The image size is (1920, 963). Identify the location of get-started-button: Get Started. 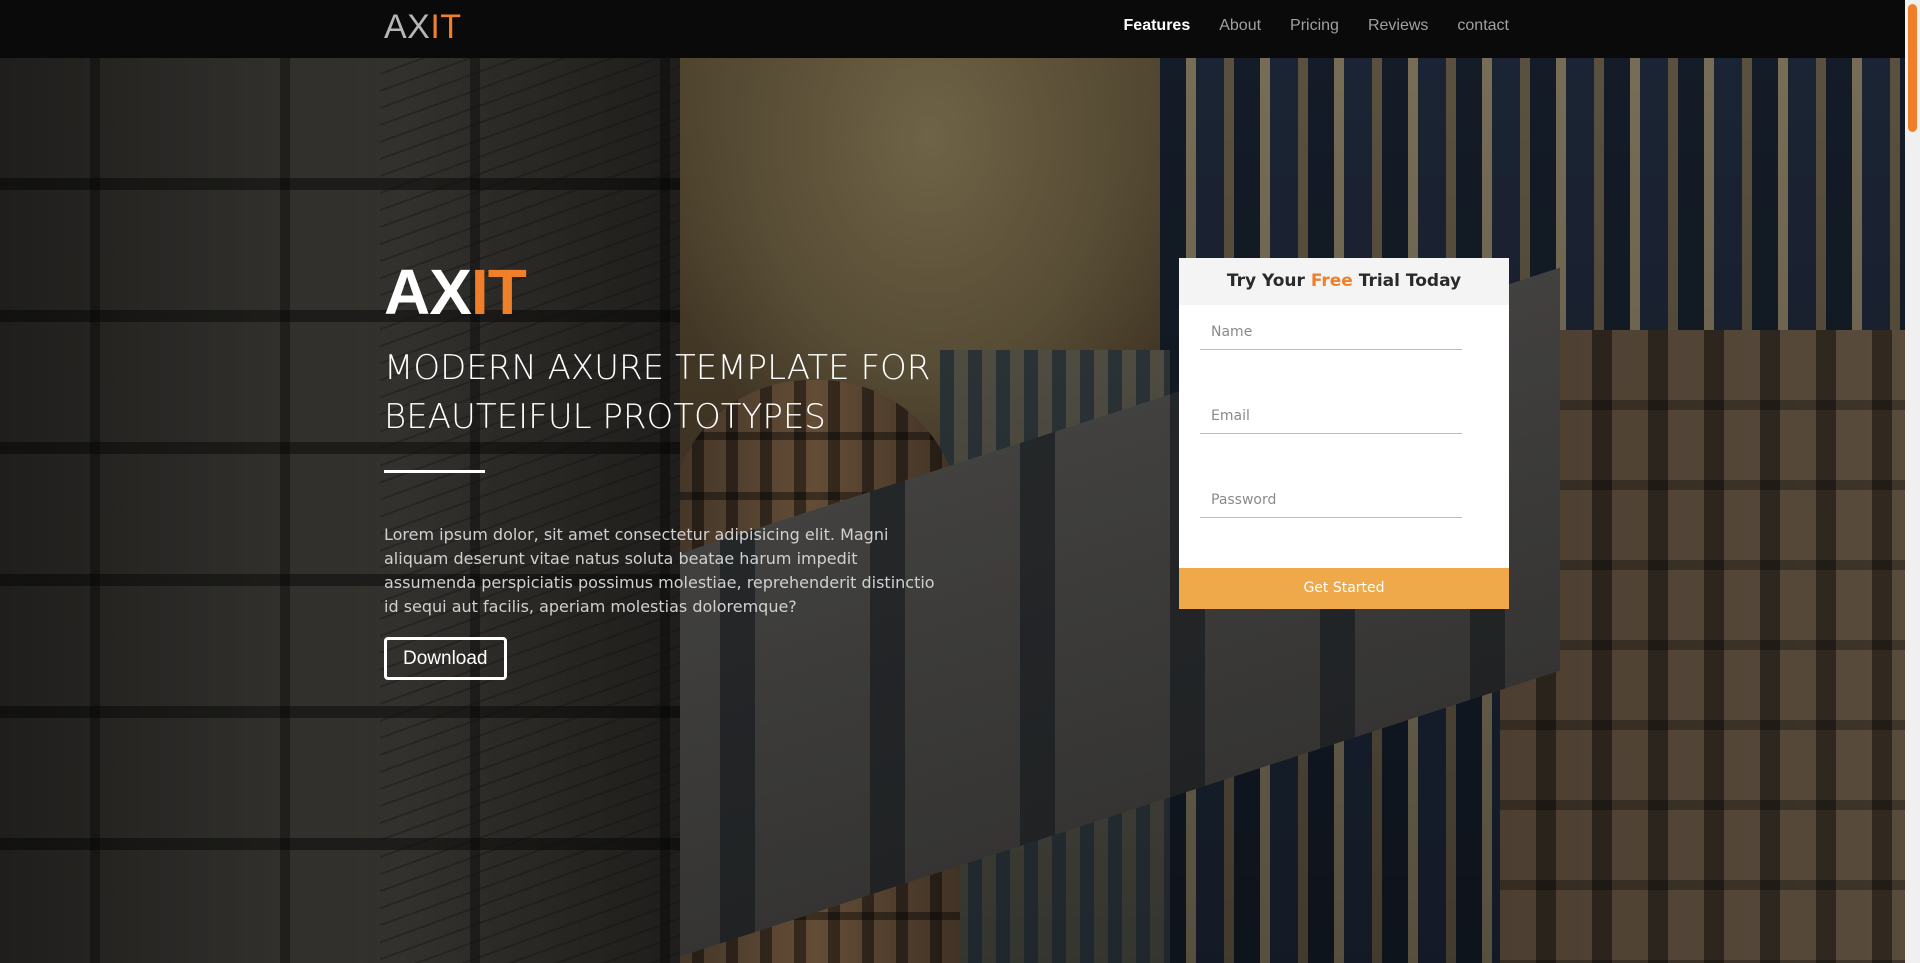
(1344, 588).